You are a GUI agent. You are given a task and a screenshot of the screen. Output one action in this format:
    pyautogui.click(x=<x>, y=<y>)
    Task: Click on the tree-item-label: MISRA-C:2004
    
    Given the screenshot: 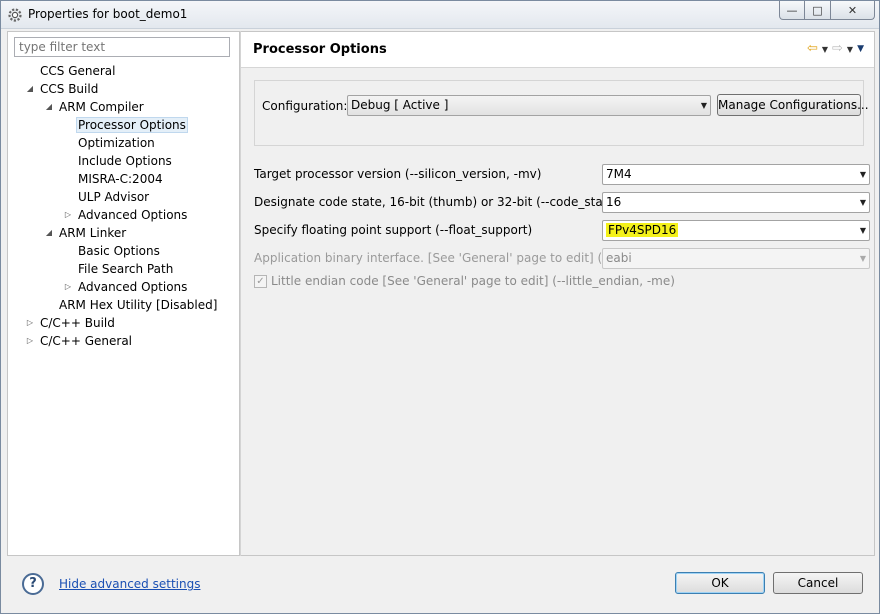 What is the action you would take?
    pyautogui.click(x=120, y=179)
    